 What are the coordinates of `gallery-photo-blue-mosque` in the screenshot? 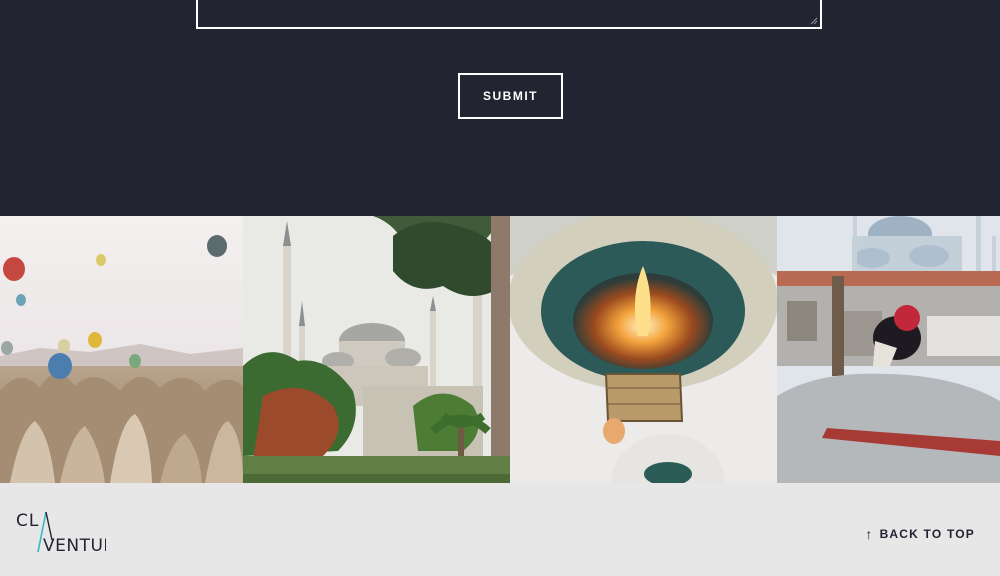 It's located at (376, 349).